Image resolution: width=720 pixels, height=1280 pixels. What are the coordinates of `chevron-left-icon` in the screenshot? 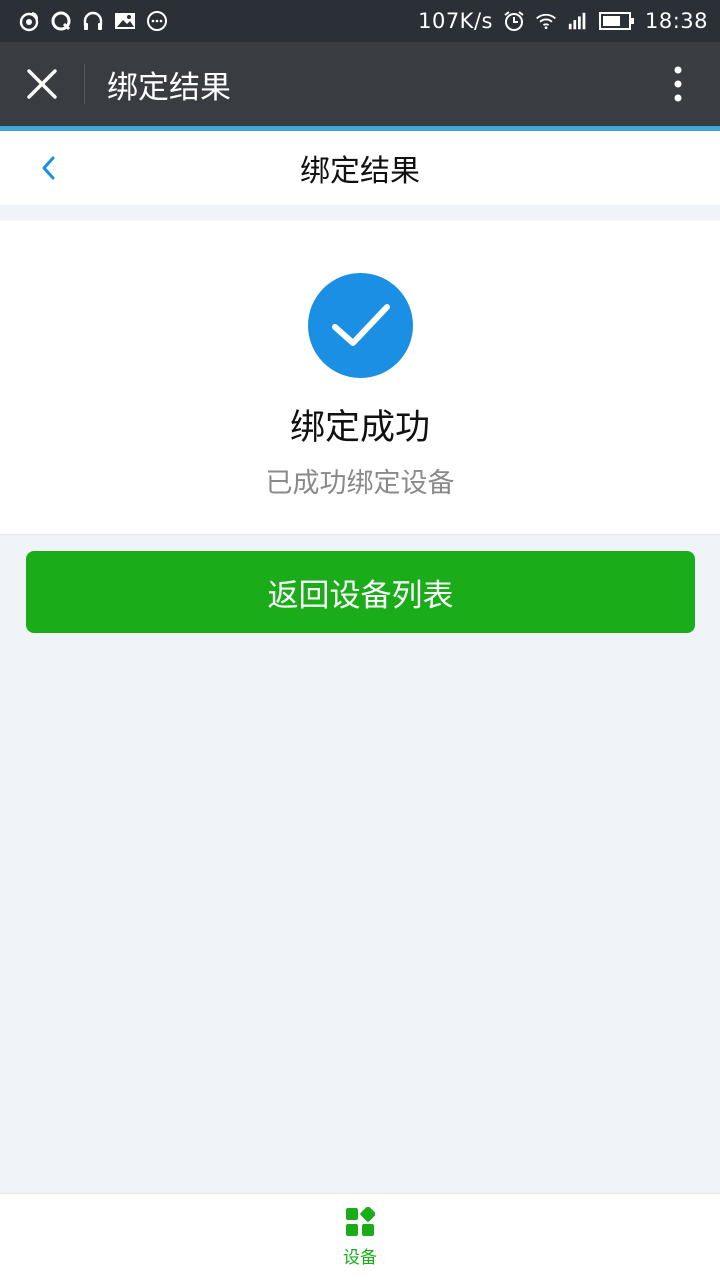 It's located at (48, 168).